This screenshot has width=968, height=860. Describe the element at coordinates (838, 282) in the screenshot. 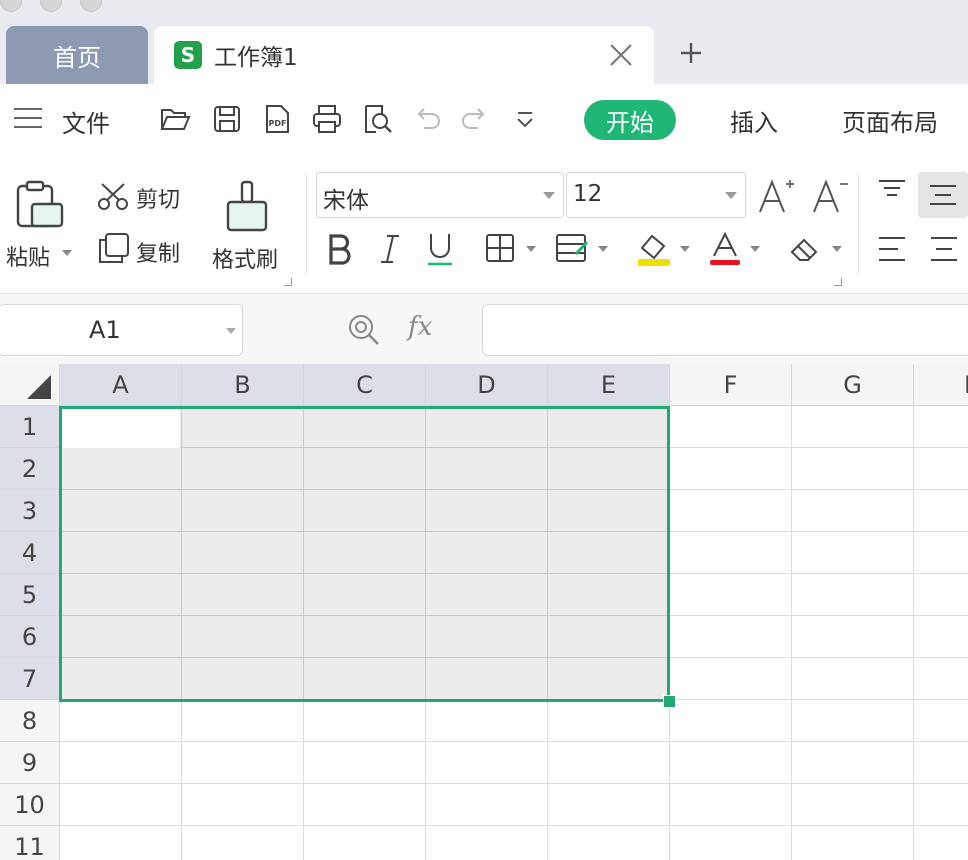

I see `font-group-expand-icon` at that location.